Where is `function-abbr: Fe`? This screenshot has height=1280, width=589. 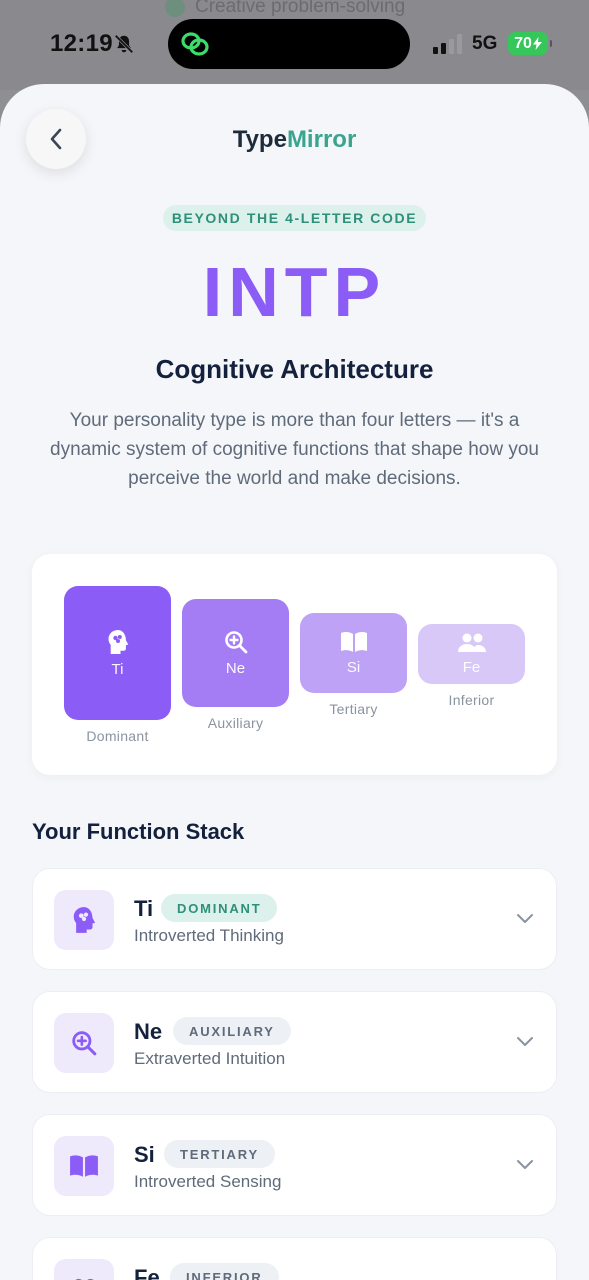 function-abbr: Fe is located at coordinates (147, 1272).